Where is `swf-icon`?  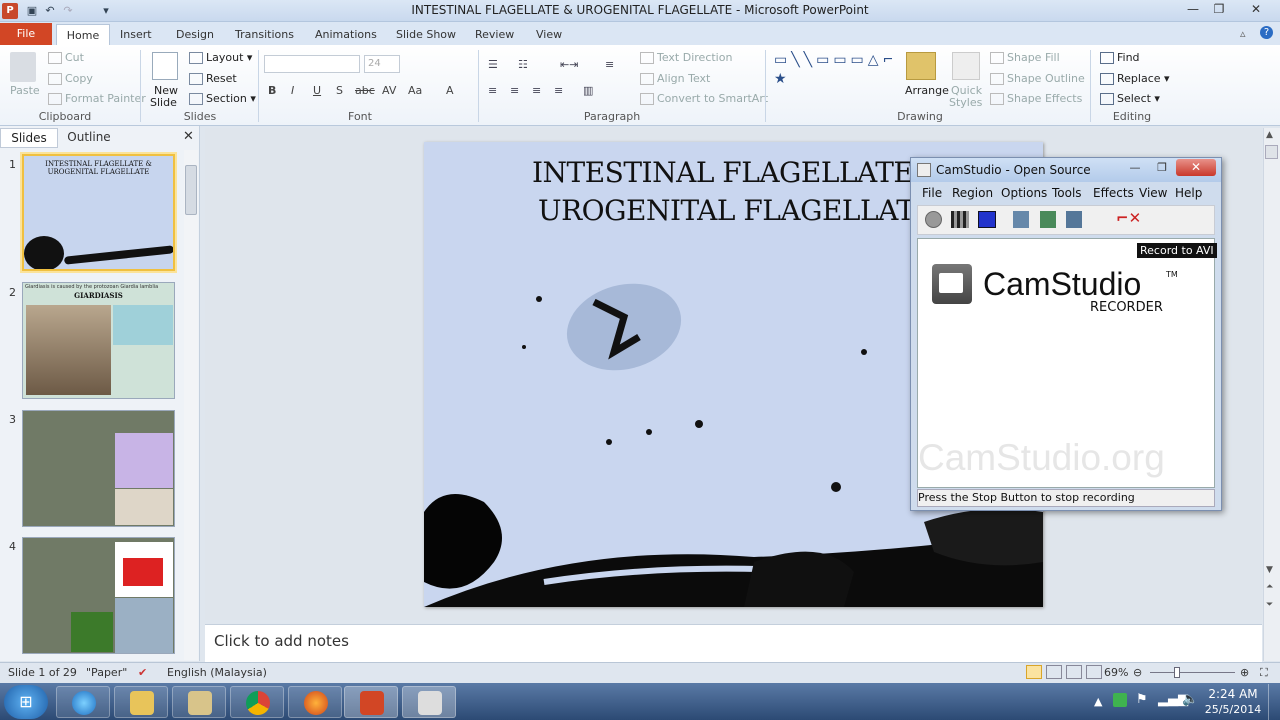 swf-icon is located at coordinates (1074, 219).